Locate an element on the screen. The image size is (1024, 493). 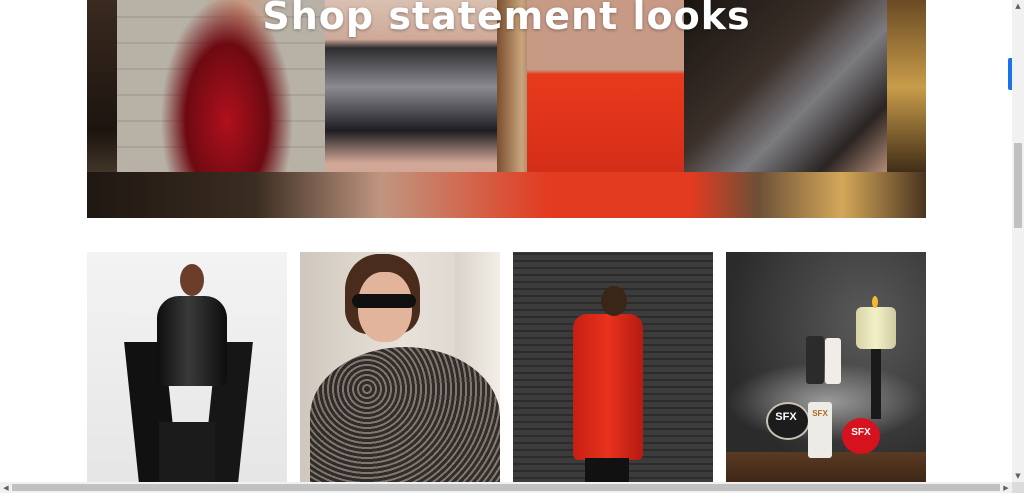
product-tile-lace-top is located at coordinates (400, 367).